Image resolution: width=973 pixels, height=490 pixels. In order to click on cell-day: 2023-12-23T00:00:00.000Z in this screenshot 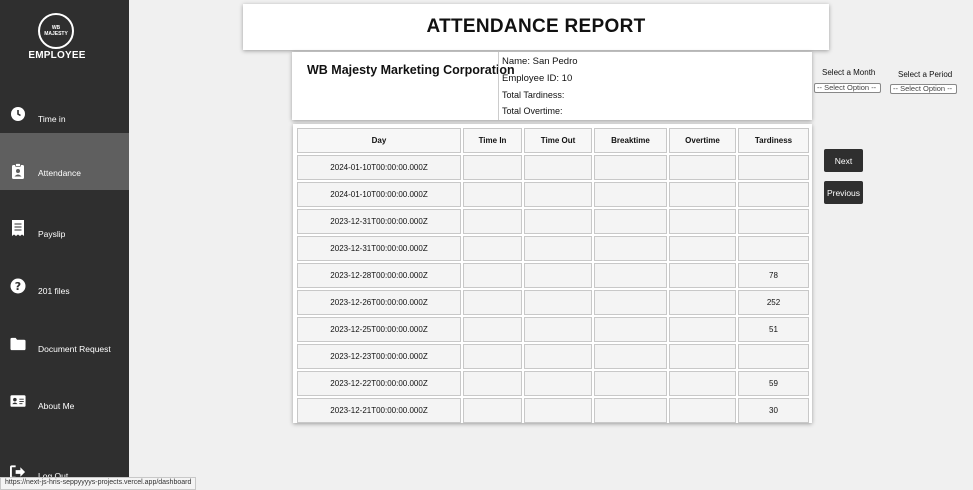, I will do `click(379, 356)`.